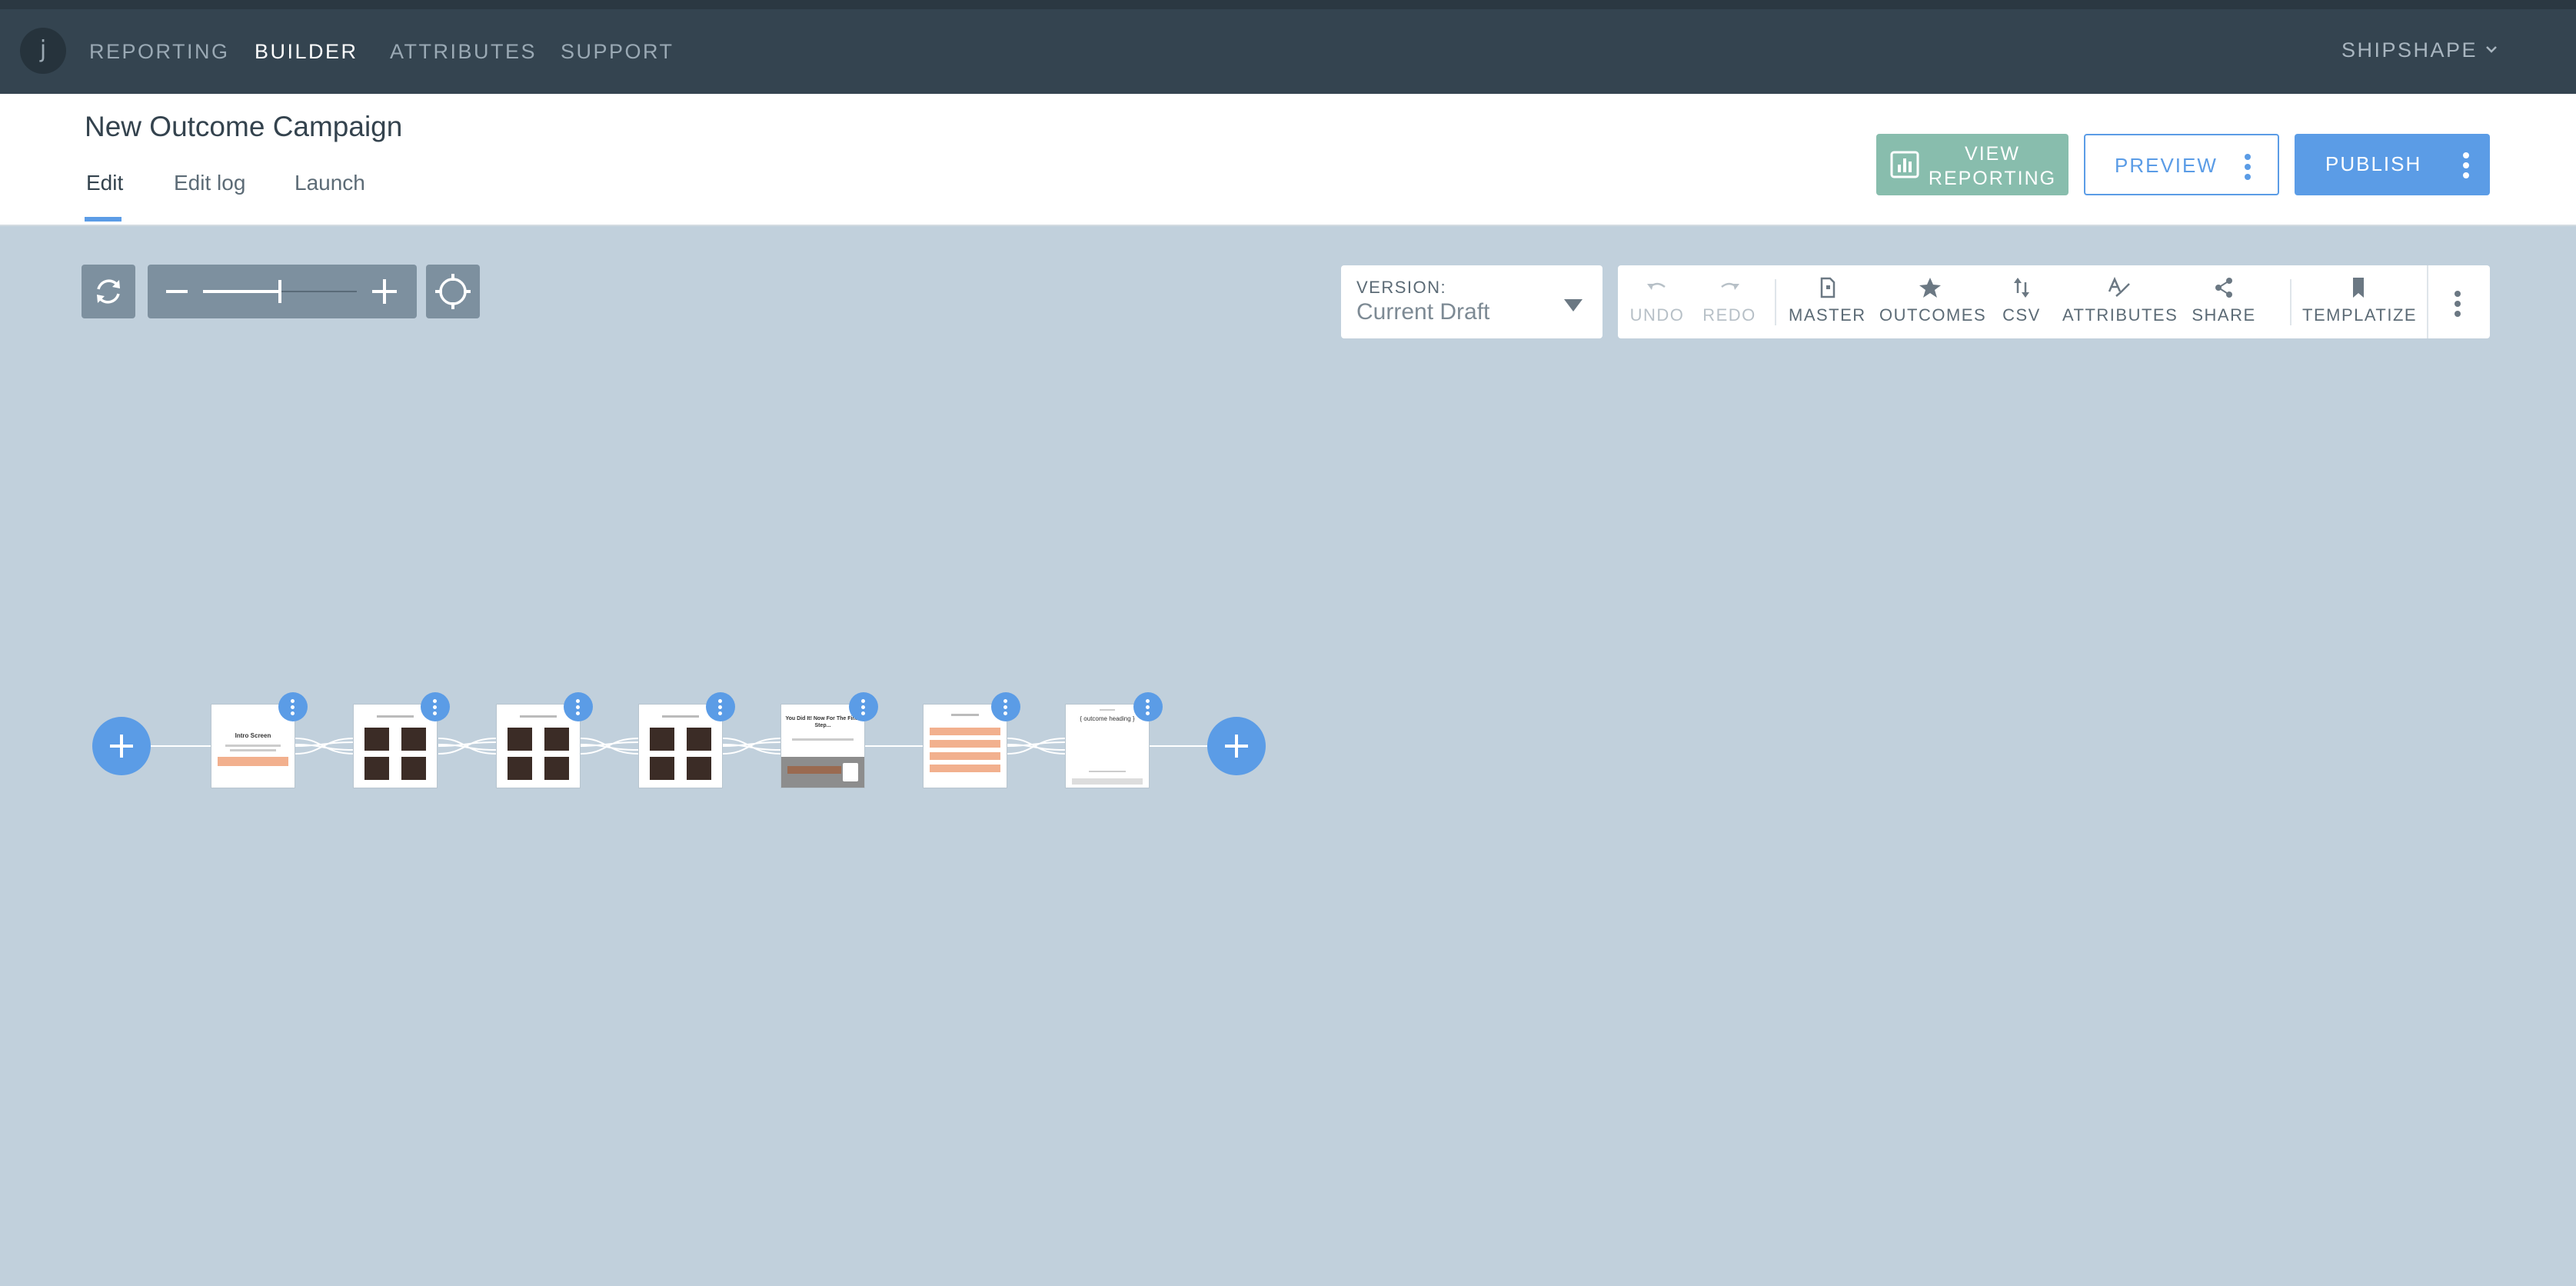  What do you see at coordinates (1472, 301) in the screenshot?
I see `version-select: VERSION: Current Draft` at bounding box center [1472, 301].